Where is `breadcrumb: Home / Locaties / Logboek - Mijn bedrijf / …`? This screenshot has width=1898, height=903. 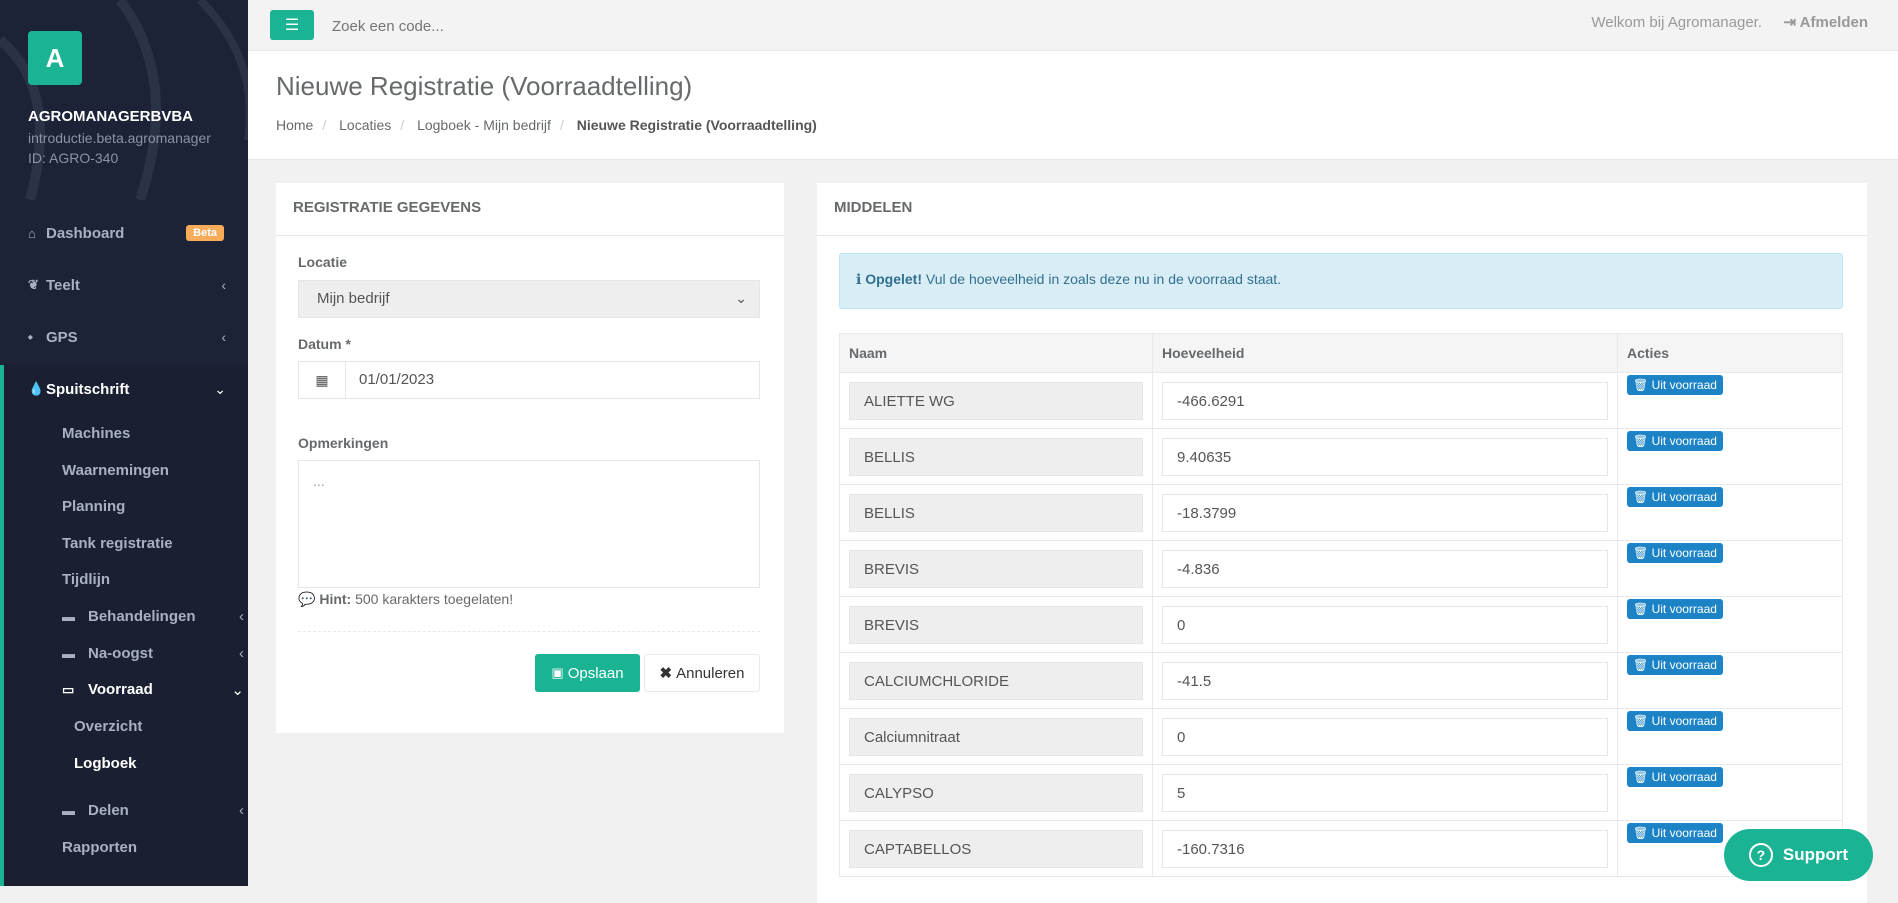 breadcrumb: Home / Locaties / Logboek - Mijn bedrijf / … is located at coordinates (546, 125).